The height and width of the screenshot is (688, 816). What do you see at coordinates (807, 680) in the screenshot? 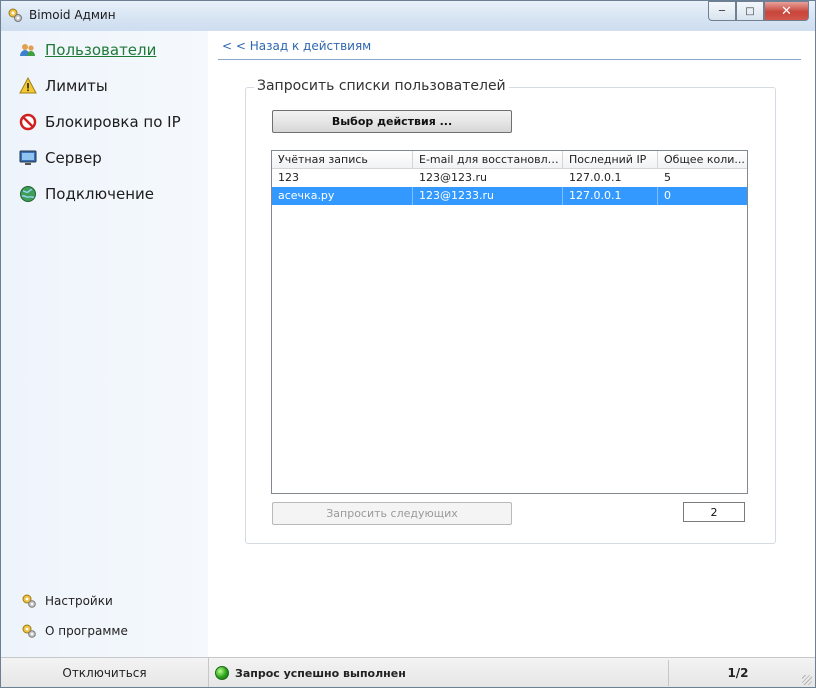
I see `resize-grip-icon` at bounding box center [807, 680].